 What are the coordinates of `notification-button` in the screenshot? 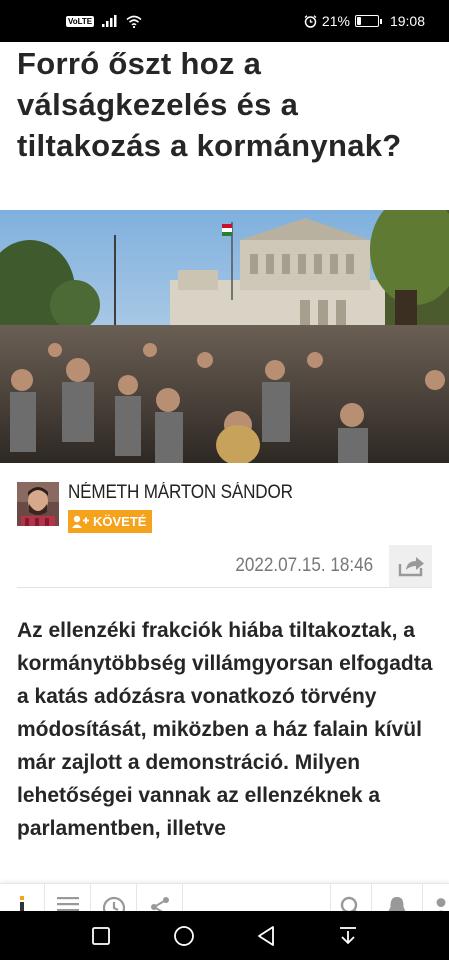 It's located at (397, 897).